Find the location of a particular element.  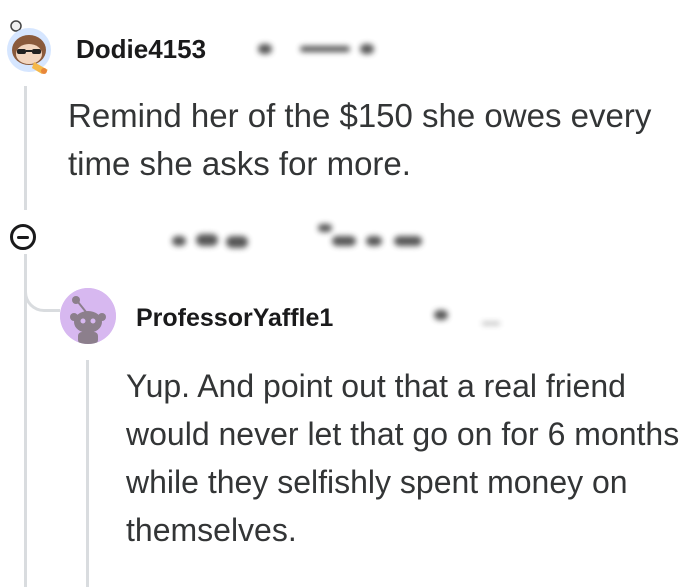

snoo-default-avatar-icon is located at coordinates (88, 316).